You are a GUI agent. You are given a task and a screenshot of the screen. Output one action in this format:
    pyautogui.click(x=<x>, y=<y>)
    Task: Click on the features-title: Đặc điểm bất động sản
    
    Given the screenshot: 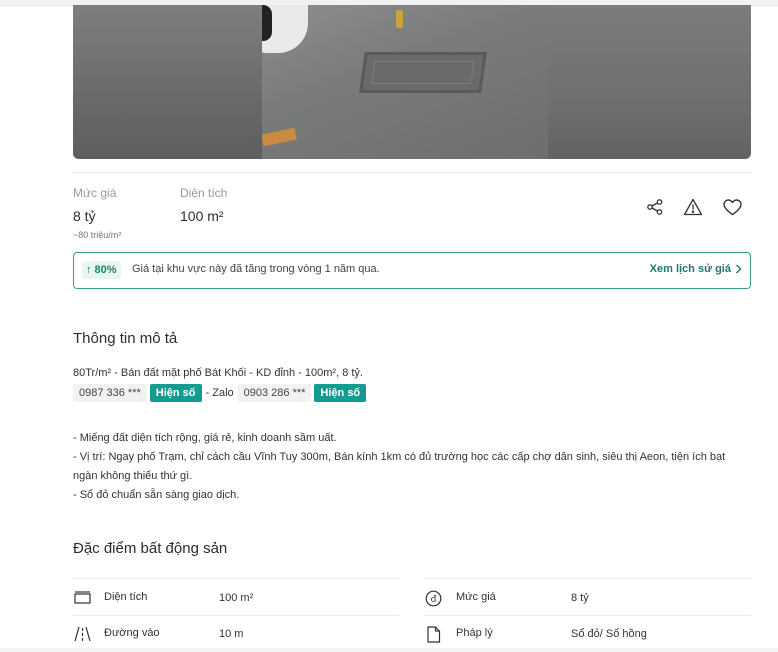 What is the action you would take?
    pyautogui.click(x=150, y=548)
    